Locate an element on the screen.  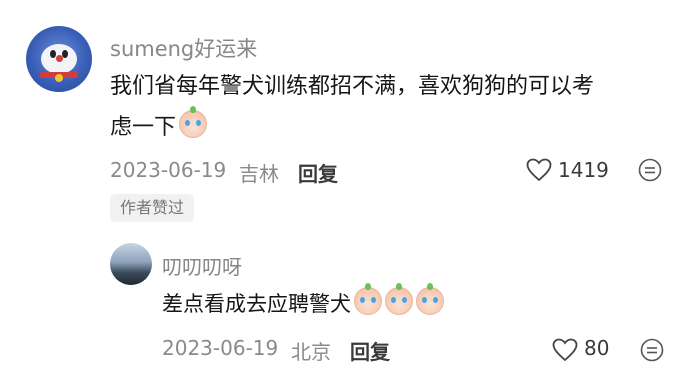
reply-date: 2023-06-19 is located at coordinates (220, 348).